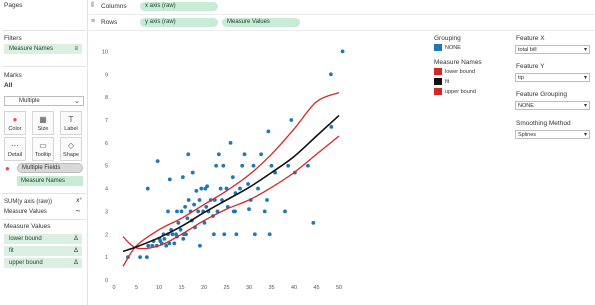 The width and height of the screenshot is (595, 305). Describe the element at coordinates (50, 181) in the screenshot. I see `measure-names-pill: Measure Names` at that location.